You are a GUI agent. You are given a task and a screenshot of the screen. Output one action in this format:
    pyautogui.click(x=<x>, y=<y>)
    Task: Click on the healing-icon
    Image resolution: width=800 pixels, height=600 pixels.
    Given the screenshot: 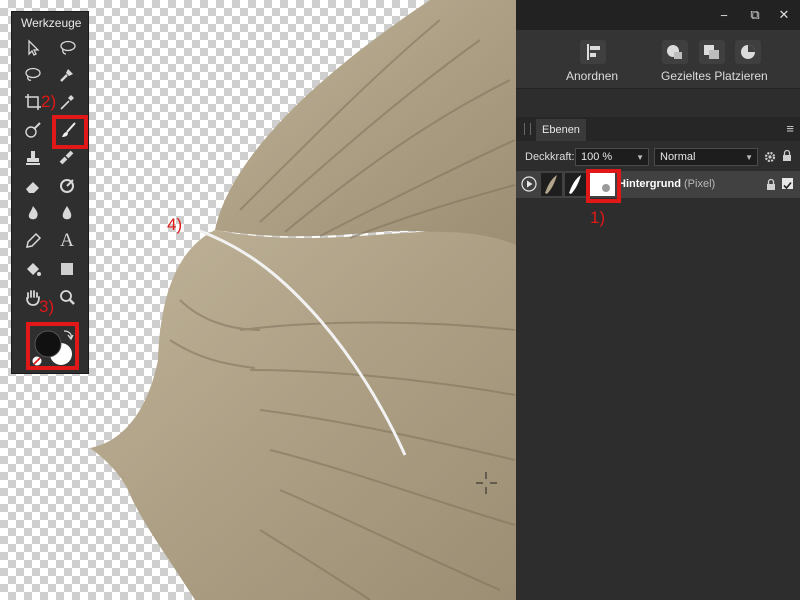 What is the action you would take?
    pyautogui.click(x=67, y=158)
    